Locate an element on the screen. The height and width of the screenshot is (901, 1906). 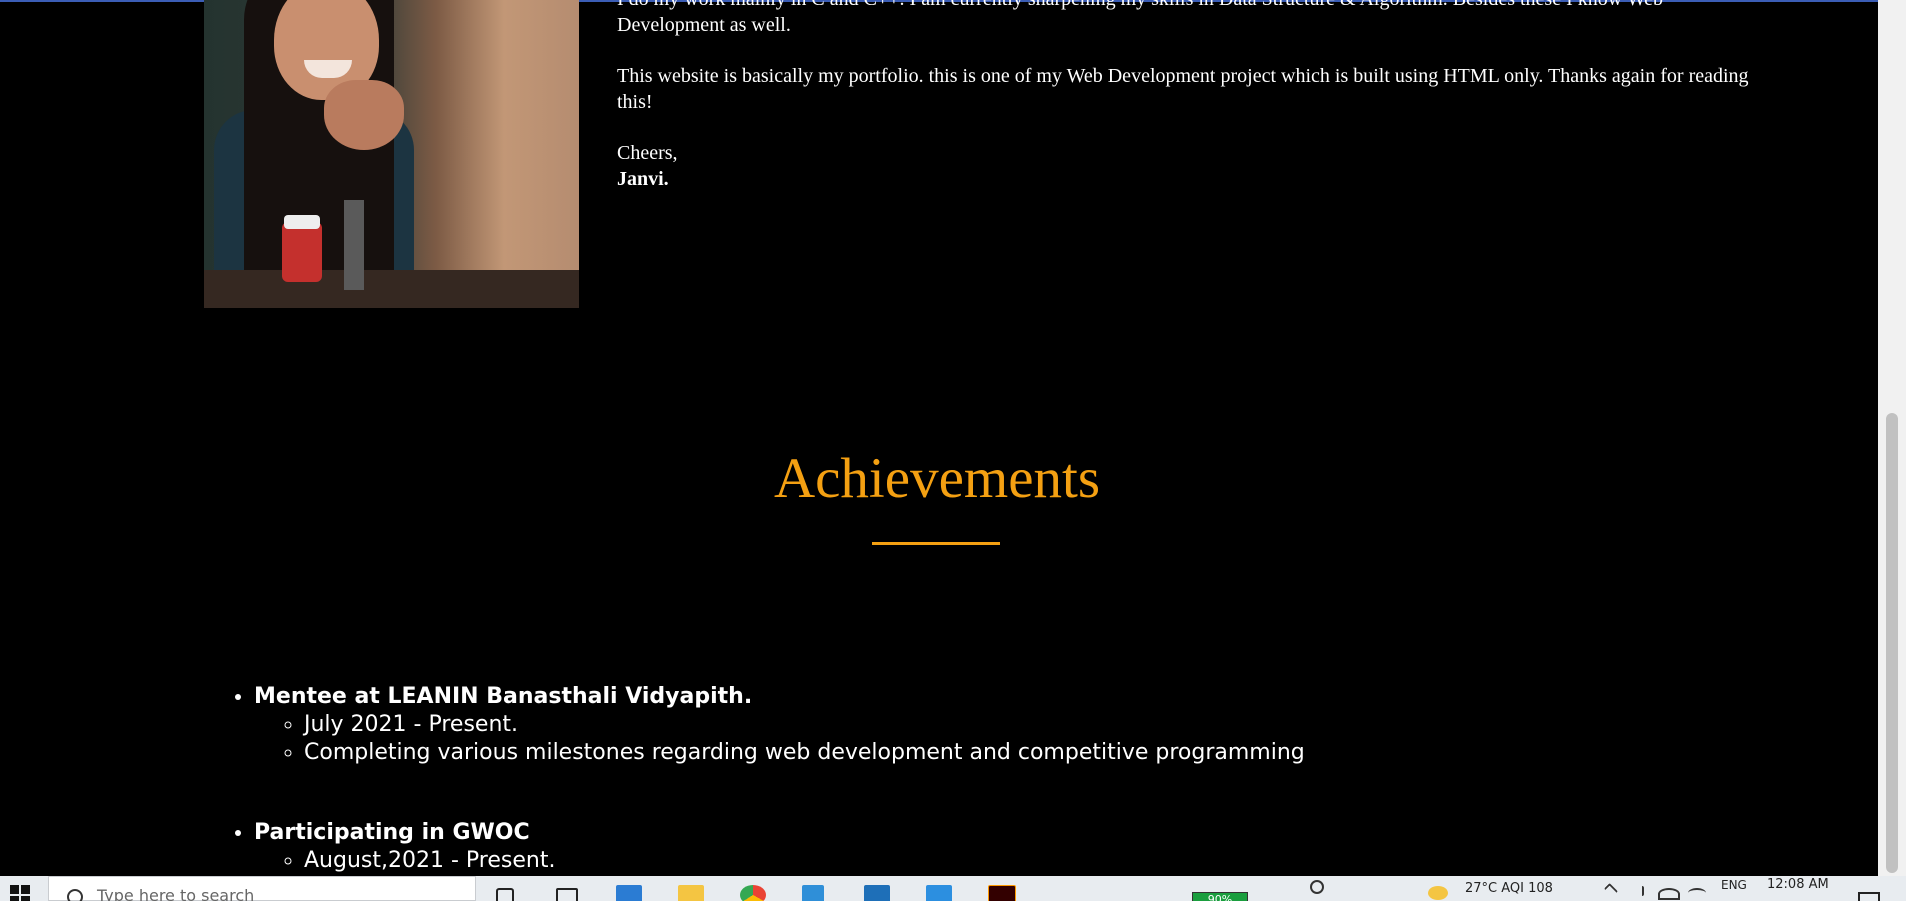
taskbar-search-input: Type here to search is located at coordinates (262, 888).